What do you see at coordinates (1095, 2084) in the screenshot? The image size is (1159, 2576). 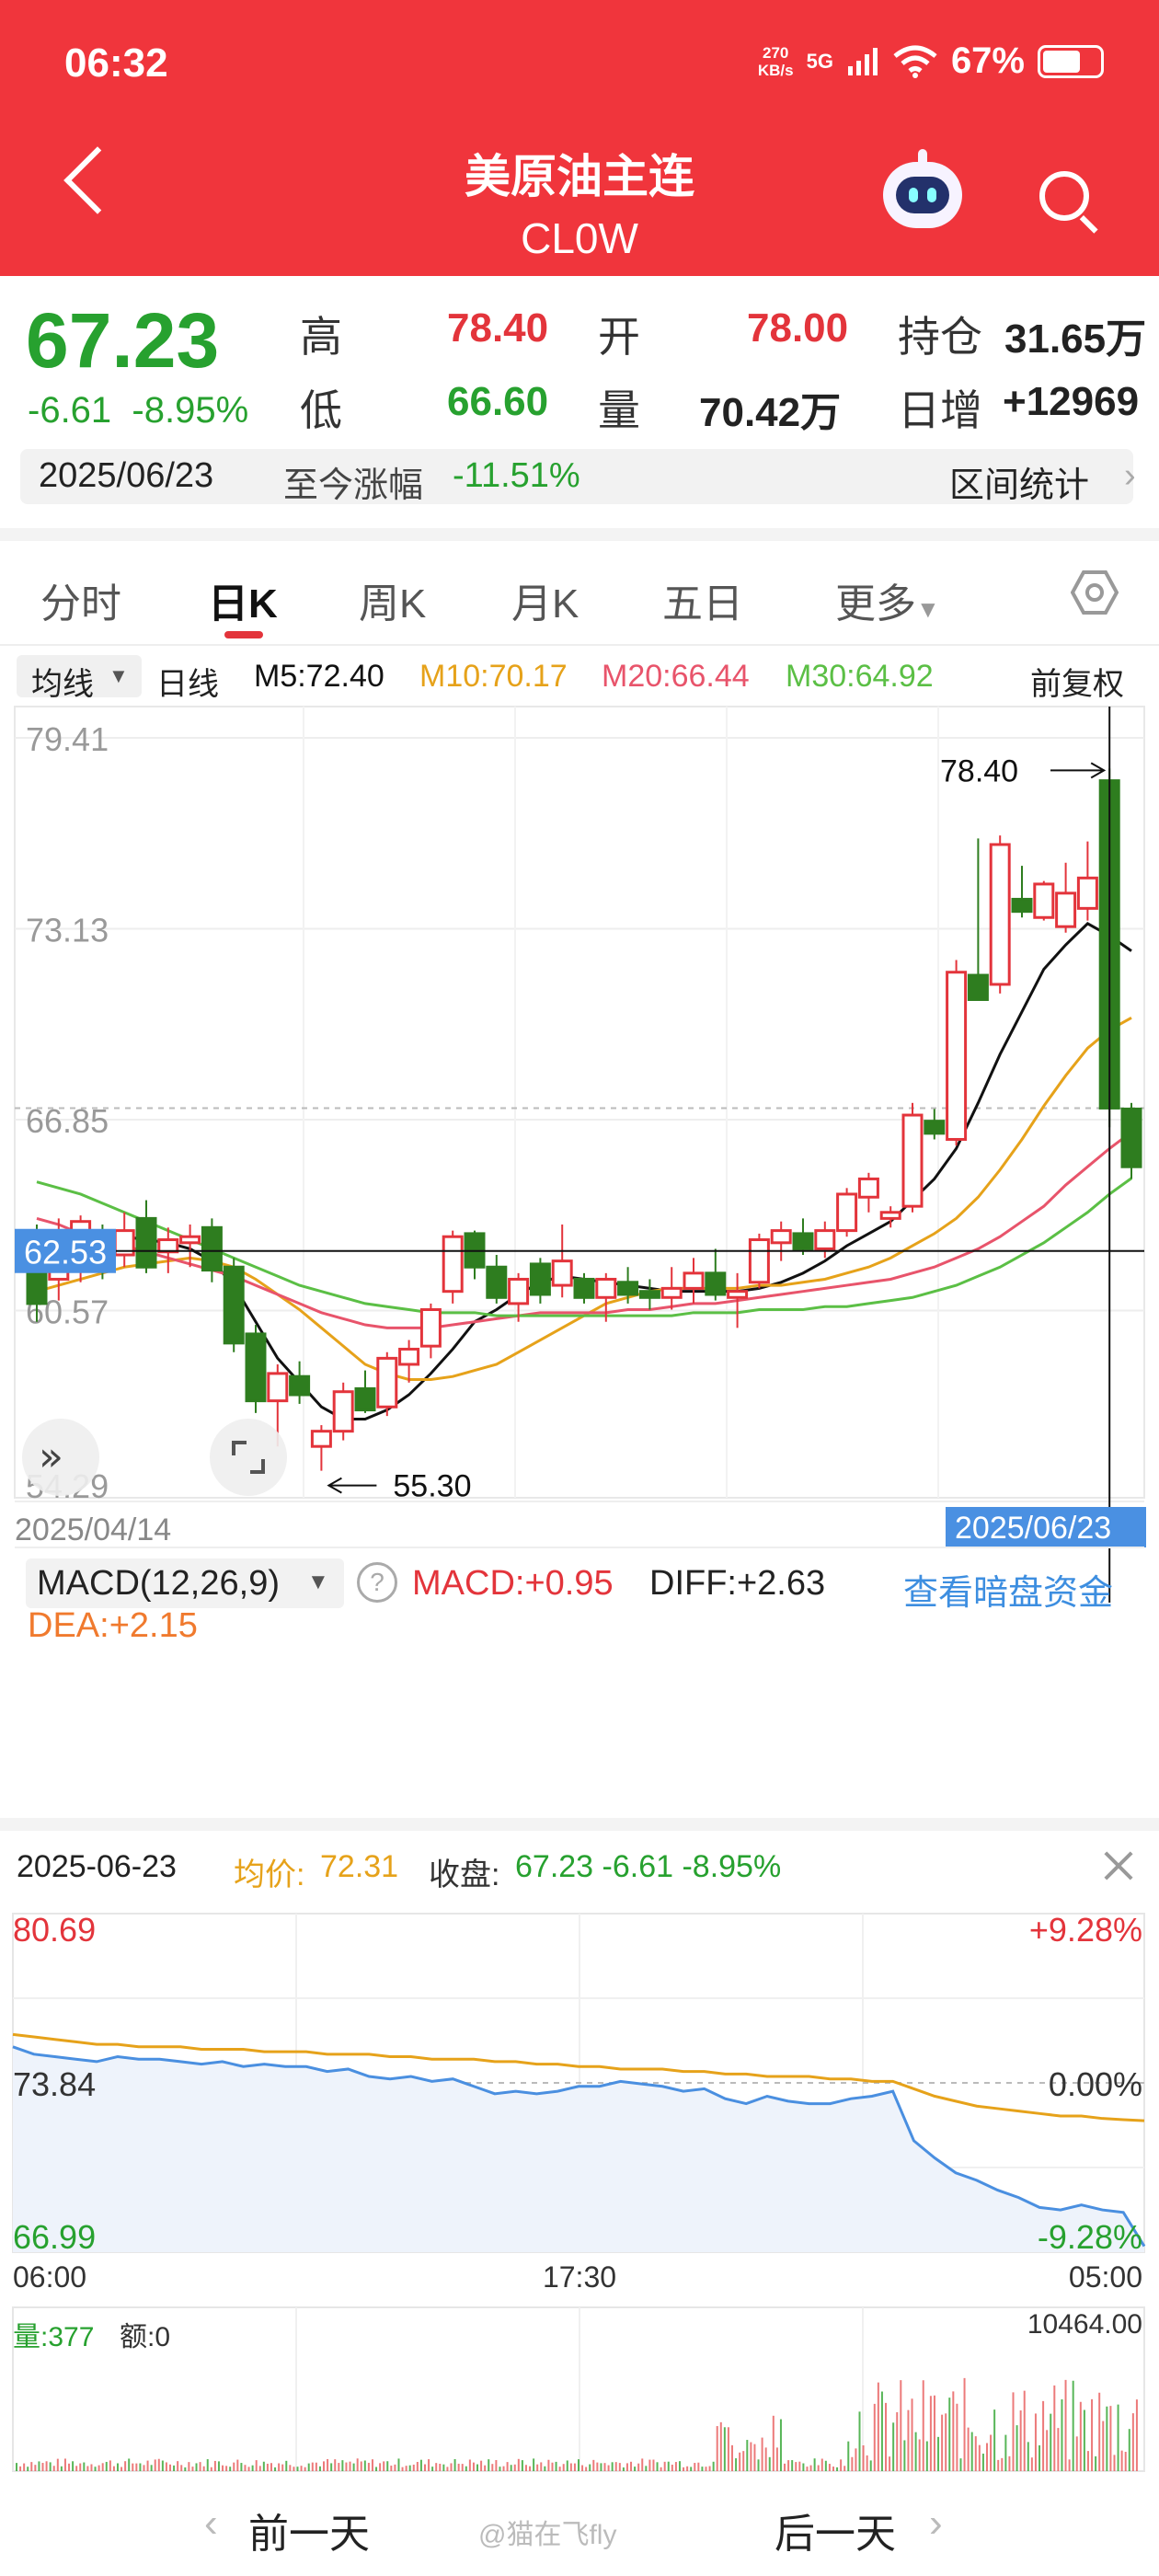 I see `y-right-mid: 0.00%` at bounding box center [1095, 2084].